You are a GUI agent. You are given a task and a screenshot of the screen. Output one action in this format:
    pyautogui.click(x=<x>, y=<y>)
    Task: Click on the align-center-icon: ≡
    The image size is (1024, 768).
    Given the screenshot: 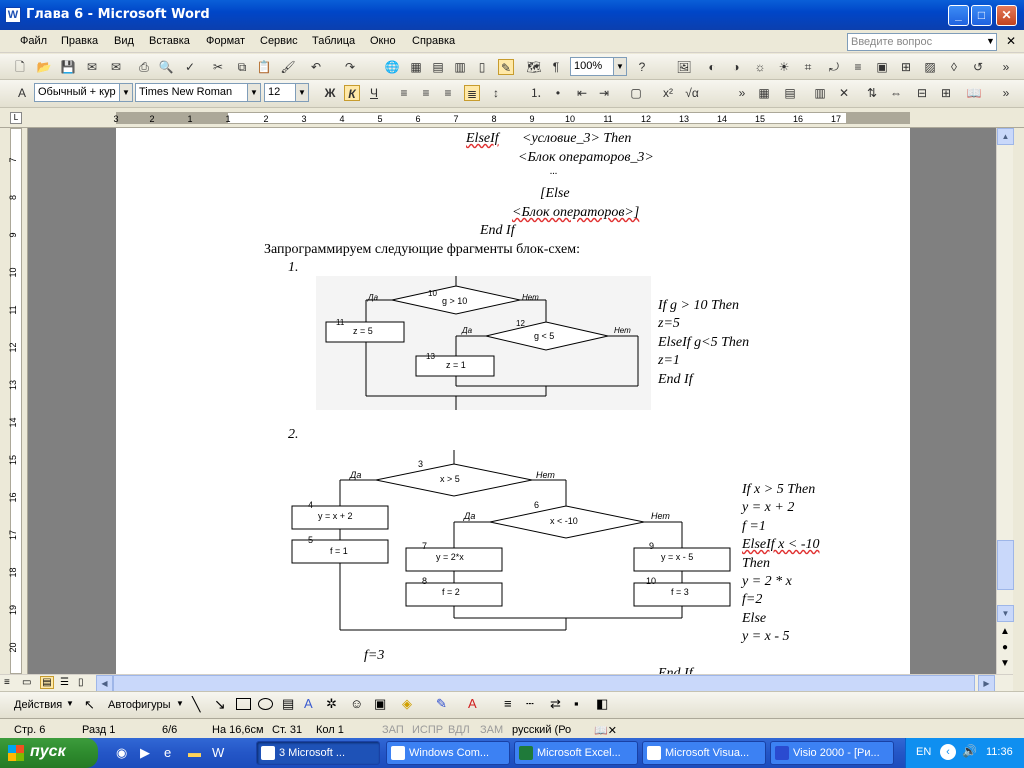 What is the action you would take?
    pyautogui.click(x=426, y=93)
    